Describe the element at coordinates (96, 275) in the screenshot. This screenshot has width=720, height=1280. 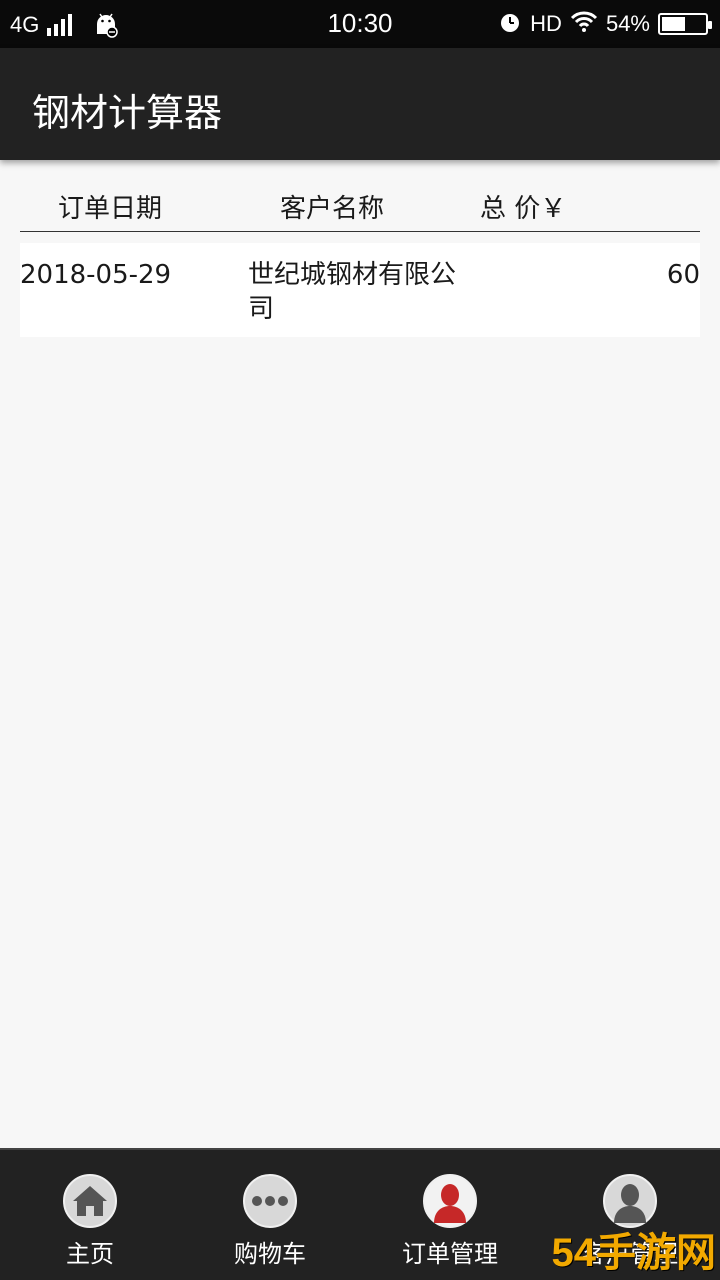
I see `order-date: 2018-05-29` at that location.